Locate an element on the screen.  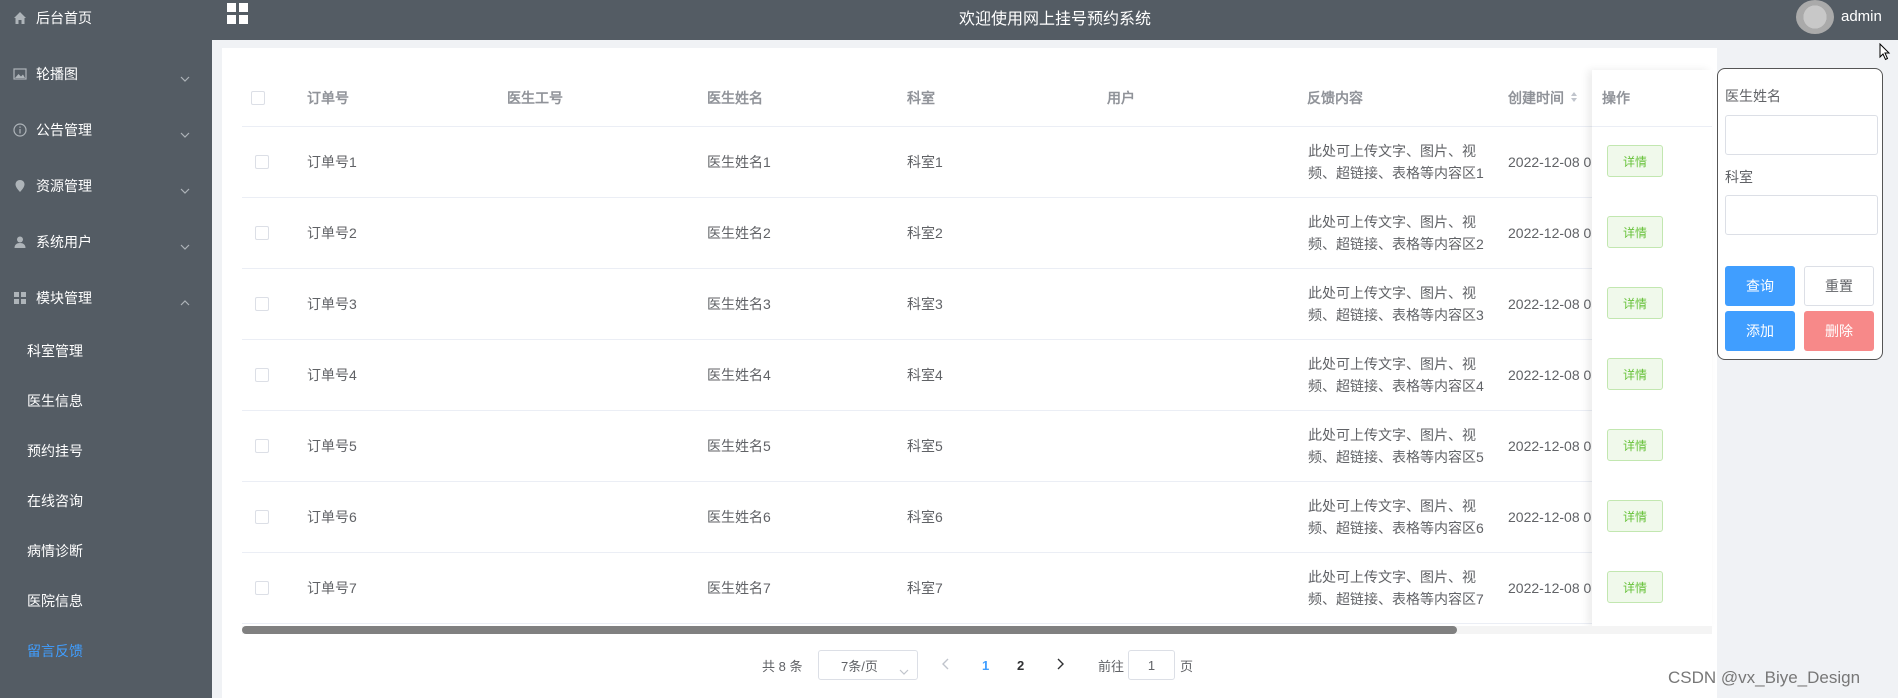
sidebar-item-carousel: 轮播图 is located at coordinates (106, 74).